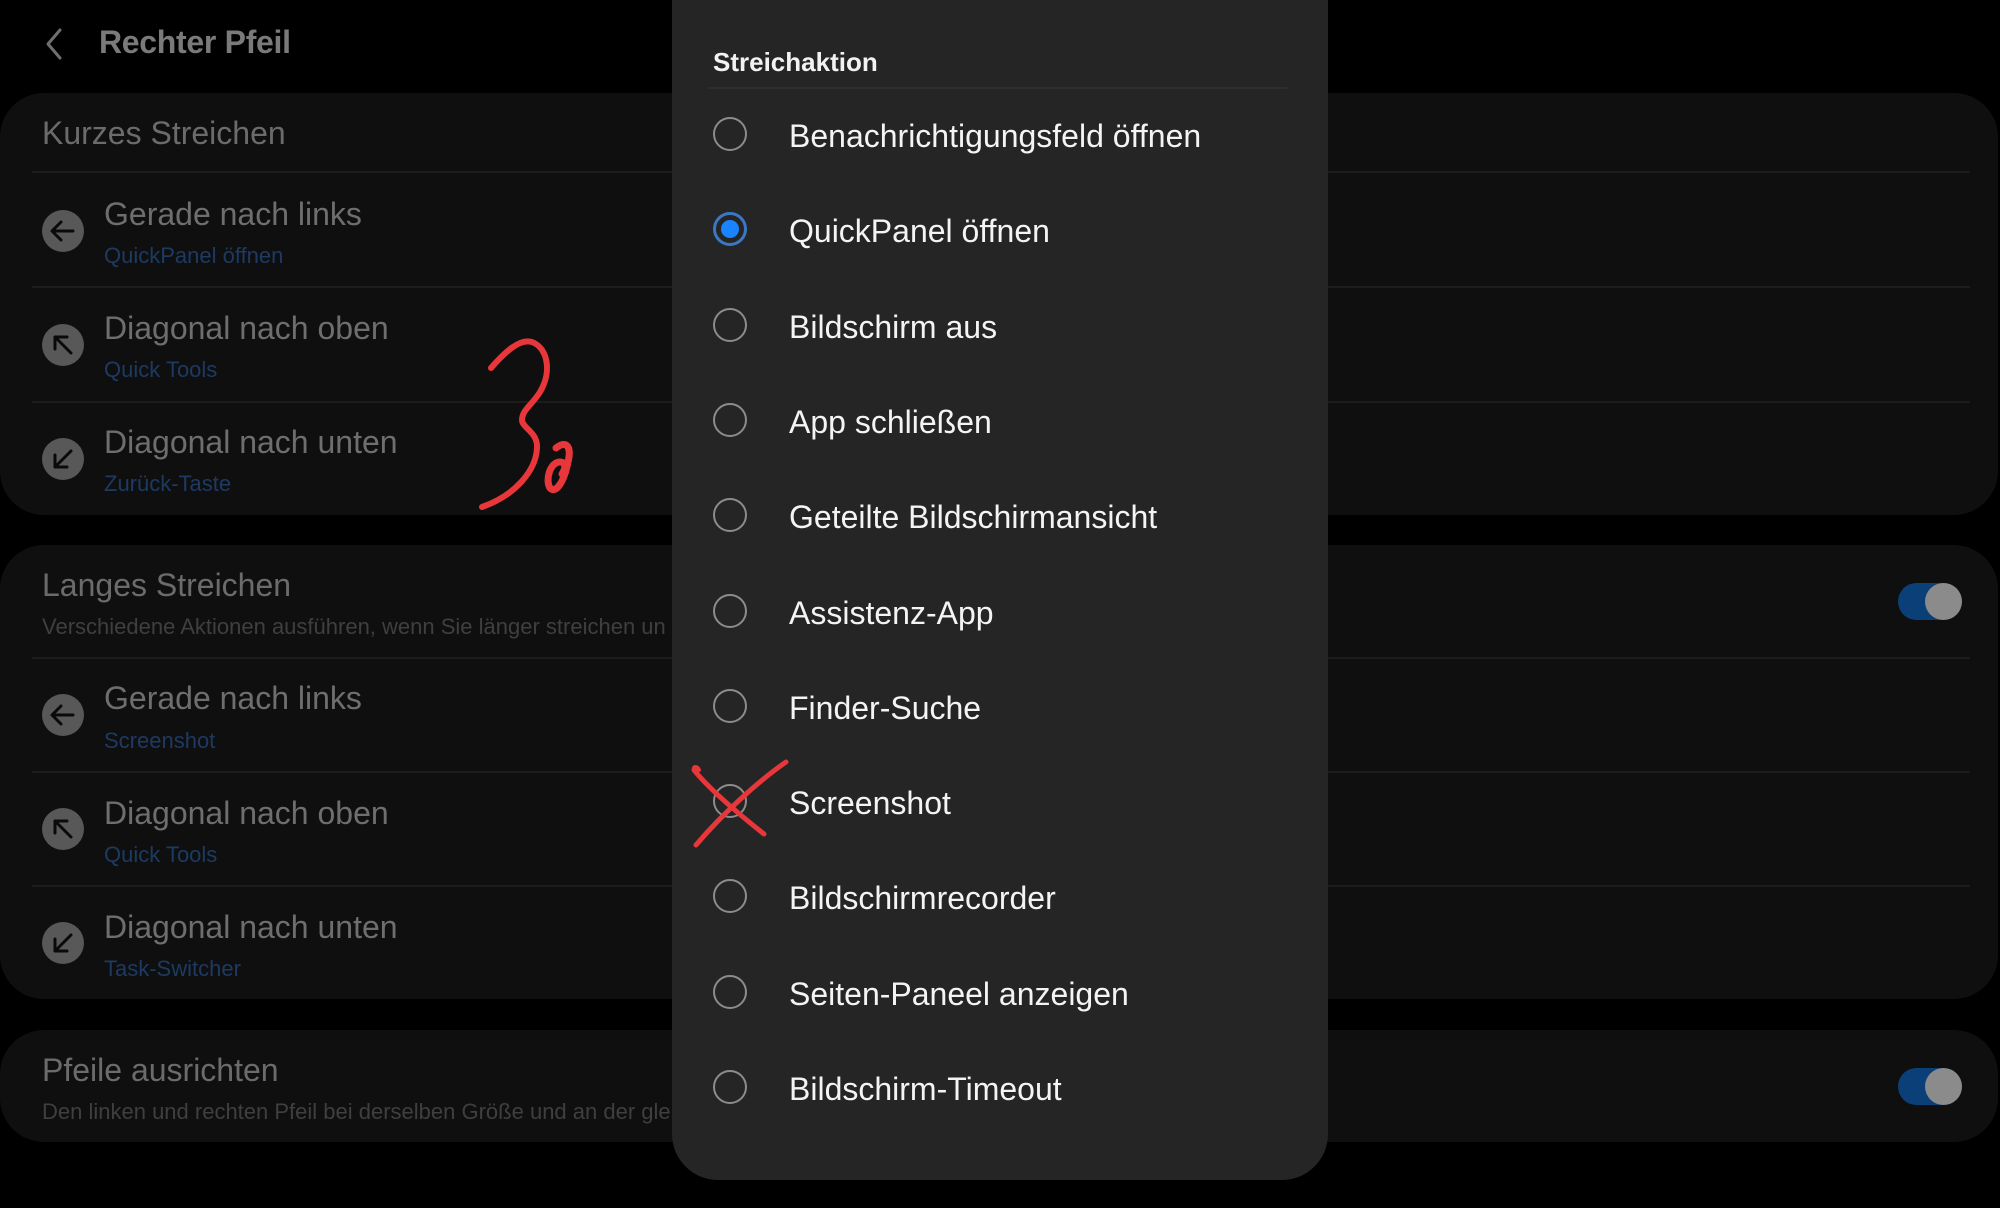  Describe the element at coordinates (160, 740) in the screenshot. I see `row-value: Screenshot` at that location.